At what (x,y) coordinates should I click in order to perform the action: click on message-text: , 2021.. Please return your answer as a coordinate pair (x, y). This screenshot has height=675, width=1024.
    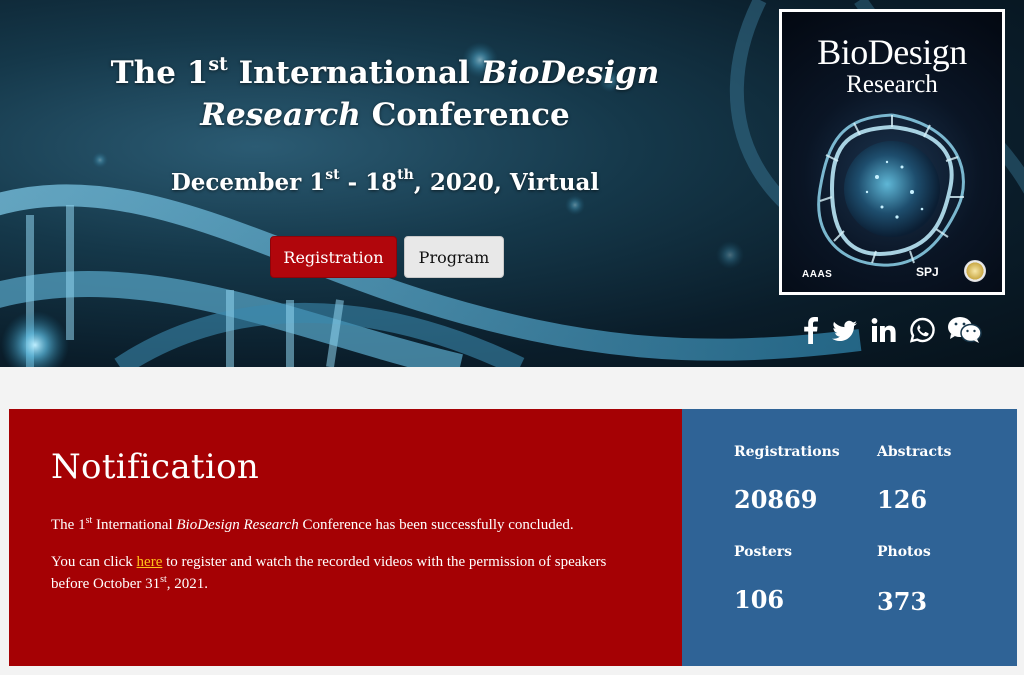
    Looking at the image, I should click on (187, 584).